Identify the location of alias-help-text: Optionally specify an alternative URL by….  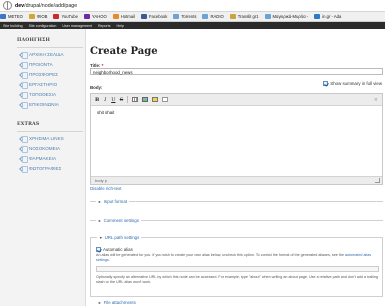
(237, 279).